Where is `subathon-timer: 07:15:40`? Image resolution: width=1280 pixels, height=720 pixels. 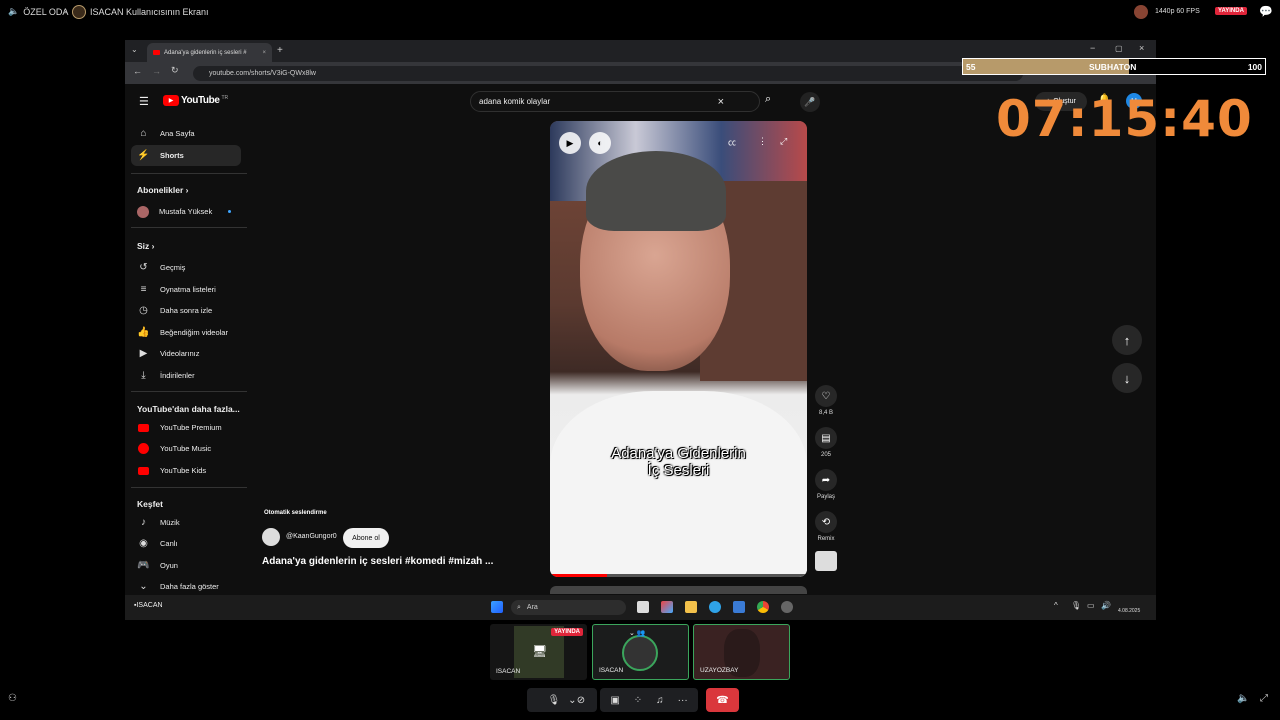
subathon-timer: 07:15:40 is located at coordinates (1124, 119).